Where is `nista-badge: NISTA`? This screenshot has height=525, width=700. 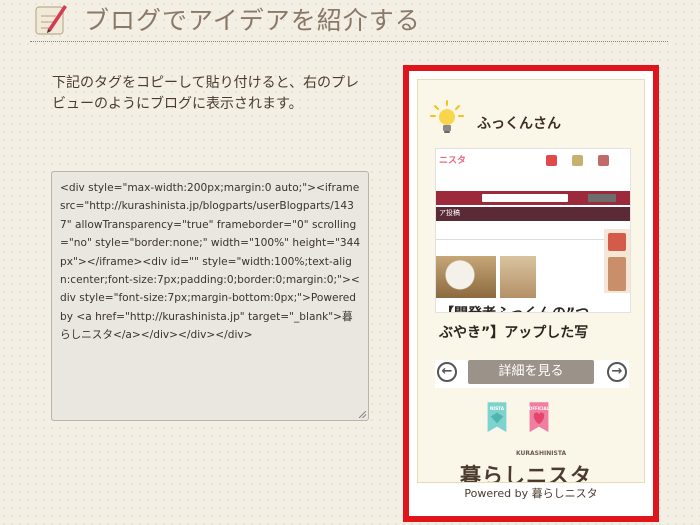 nista-badge: NISTA is located at coordinates (497, 417).